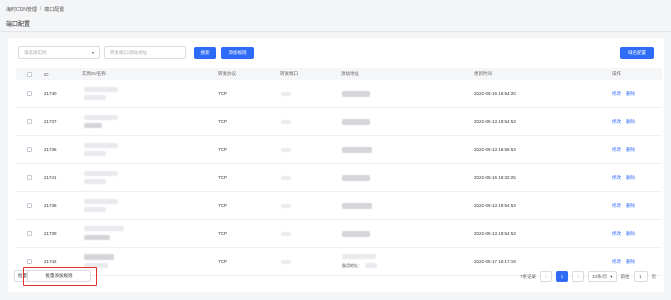  Describe the element at coordinates (561, 276) in the screenshot. I see `page-number: 1` at that location.